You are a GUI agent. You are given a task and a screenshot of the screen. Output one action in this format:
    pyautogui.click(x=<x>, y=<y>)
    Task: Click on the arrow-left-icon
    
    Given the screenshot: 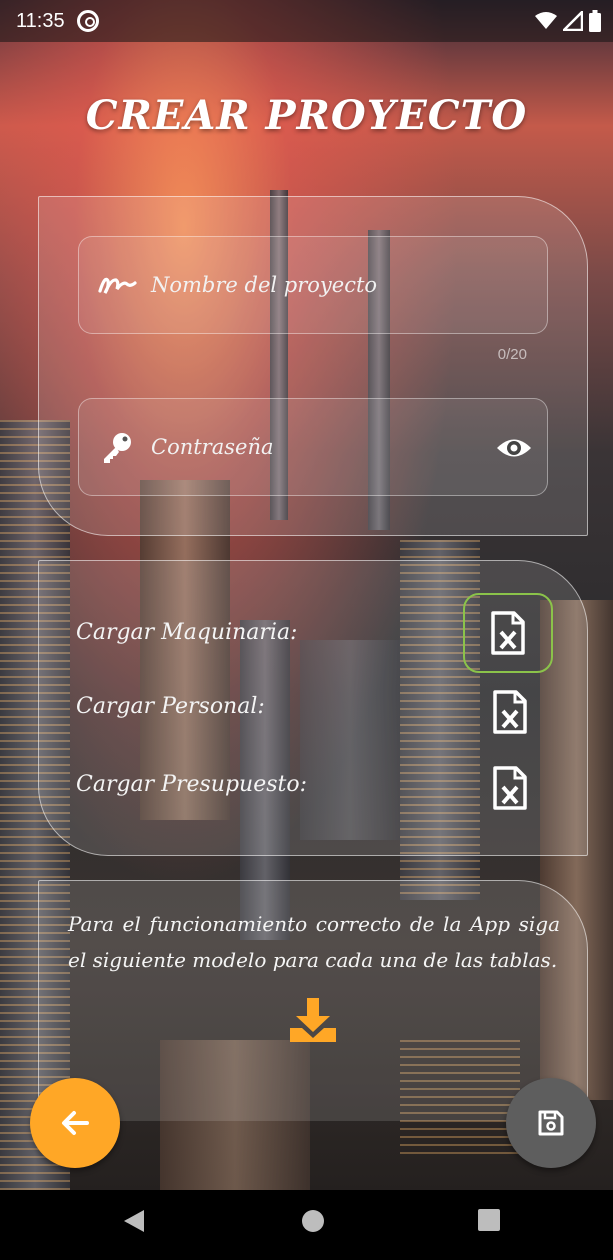 What is the action you would take?
    pyautogui.click(x=75, y=1123)
    